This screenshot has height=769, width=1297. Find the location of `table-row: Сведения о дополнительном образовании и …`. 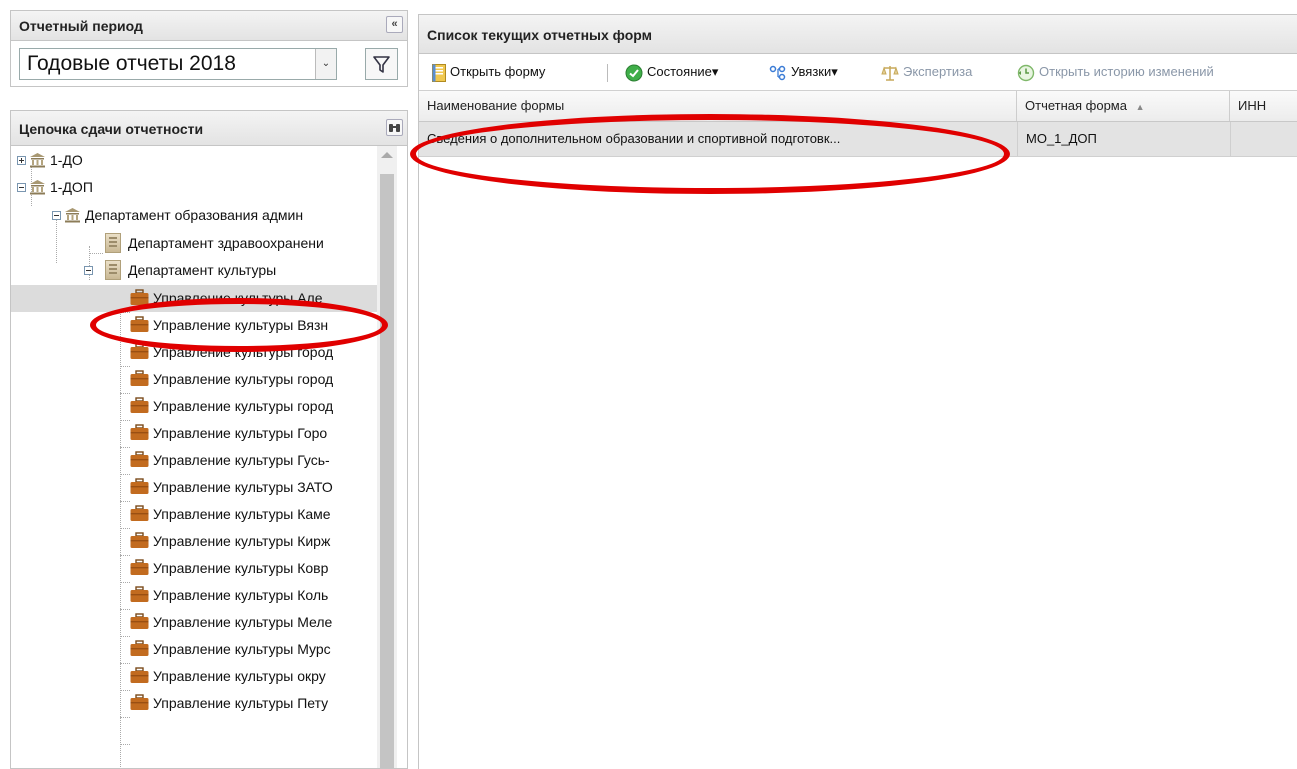

table-row: Сведения о дополнительном образовании и … is located at coordinates (858, 139).